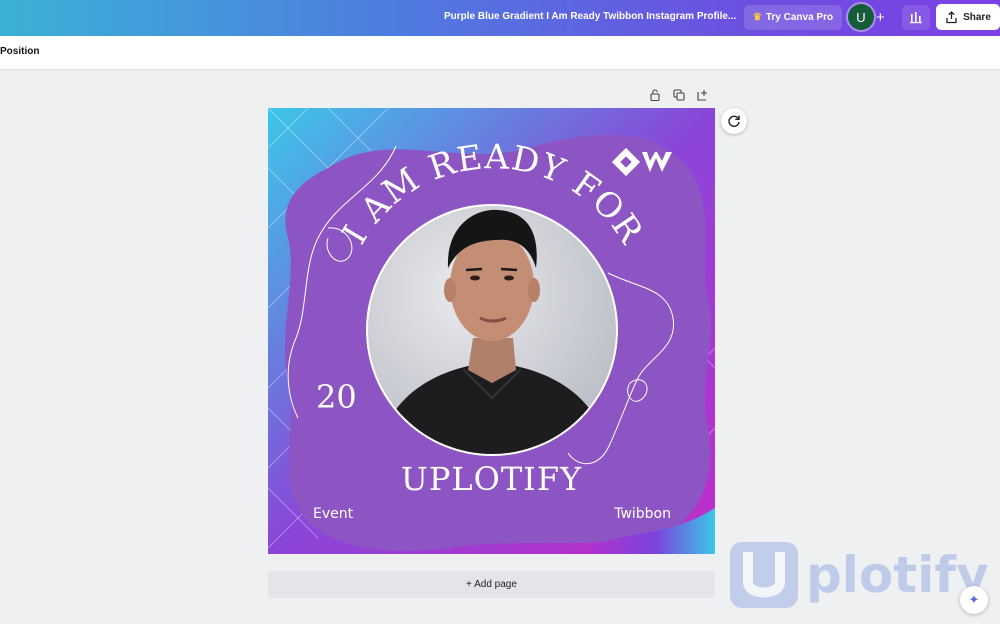 The image size is (1000, 624). What do you see at coordinates (333, 514) in the screenshot?
I see `event-text: Event` at bounding box center [333, 514].